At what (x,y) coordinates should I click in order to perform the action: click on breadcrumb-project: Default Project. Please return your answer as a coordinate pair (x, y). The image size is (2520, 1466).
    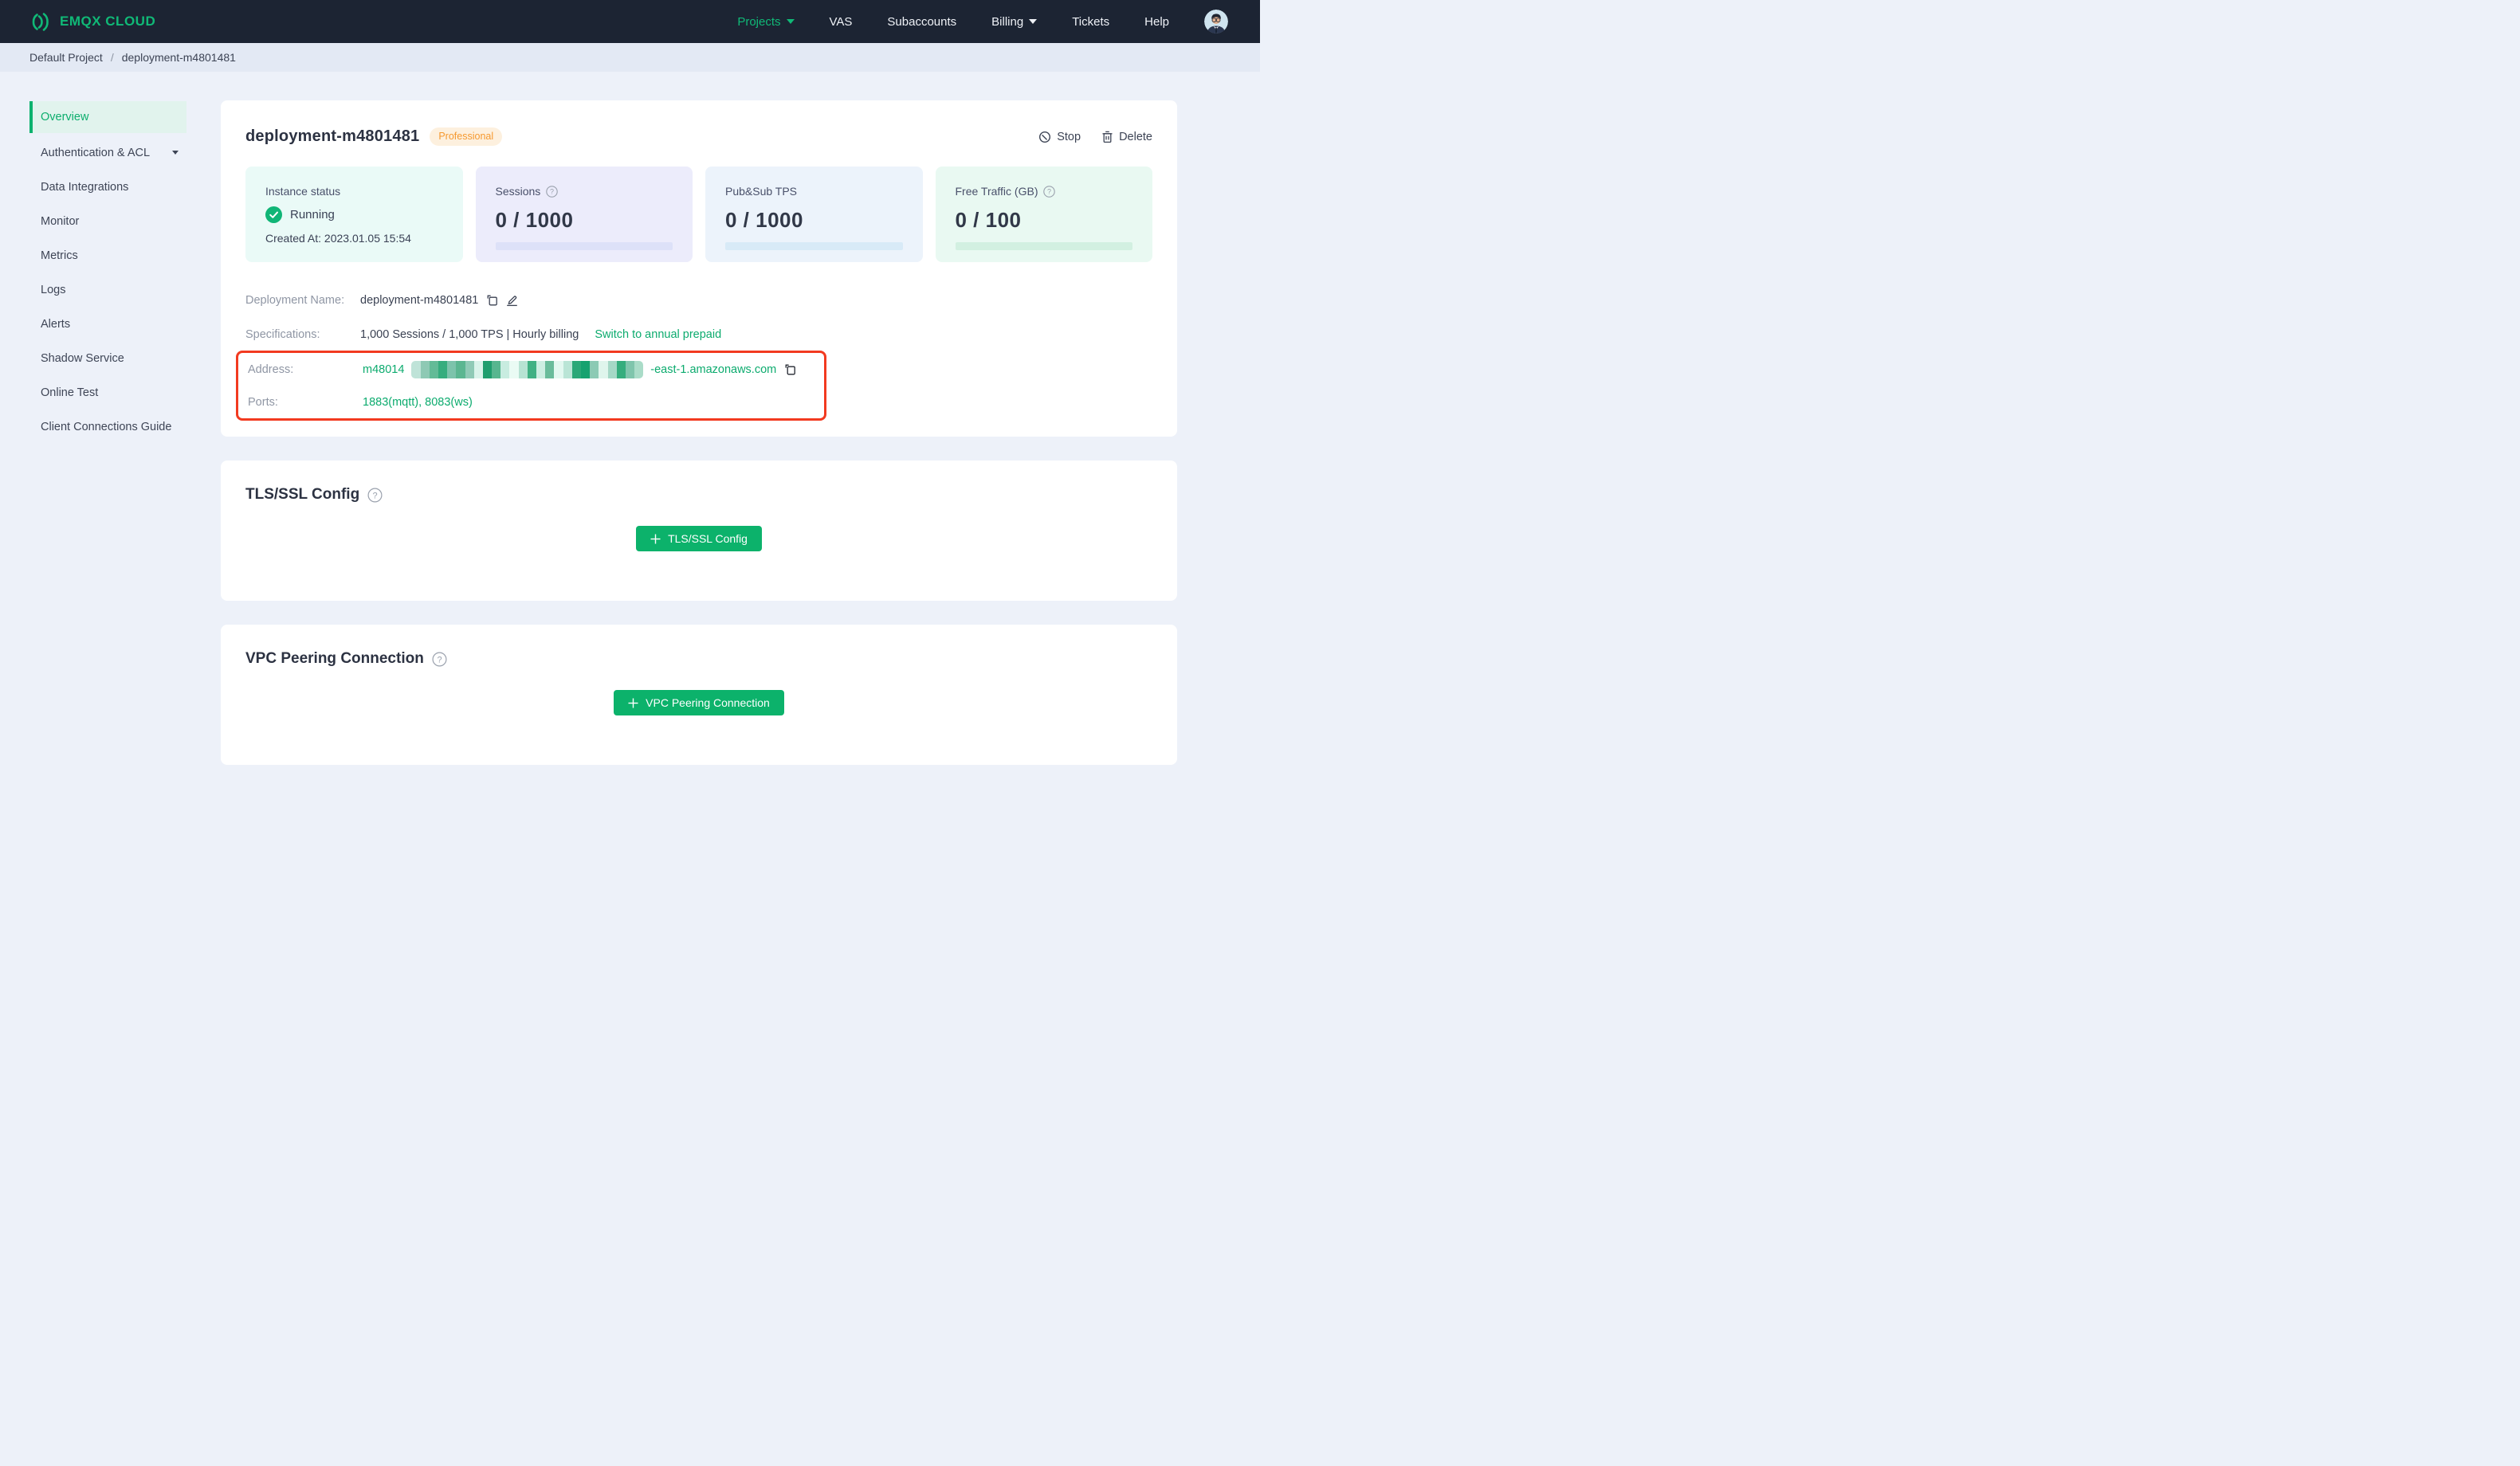
    Looking at the image, I should click on (66, 57).